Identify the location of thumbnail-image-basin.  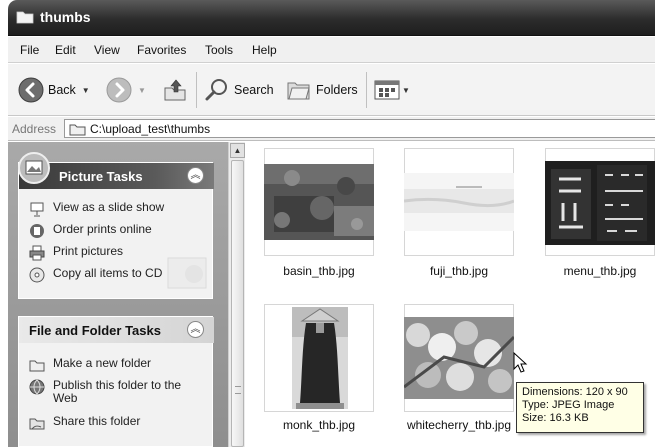
(319, 202).